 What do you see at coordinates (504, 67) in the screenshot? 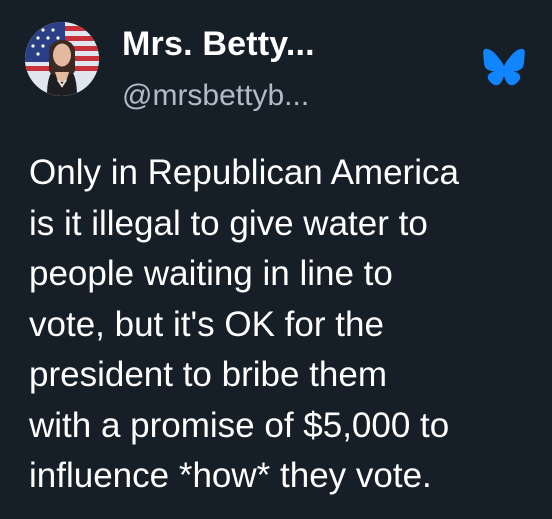
I see `bluesky-butterfly-icon` at bounding box center [504, 67].